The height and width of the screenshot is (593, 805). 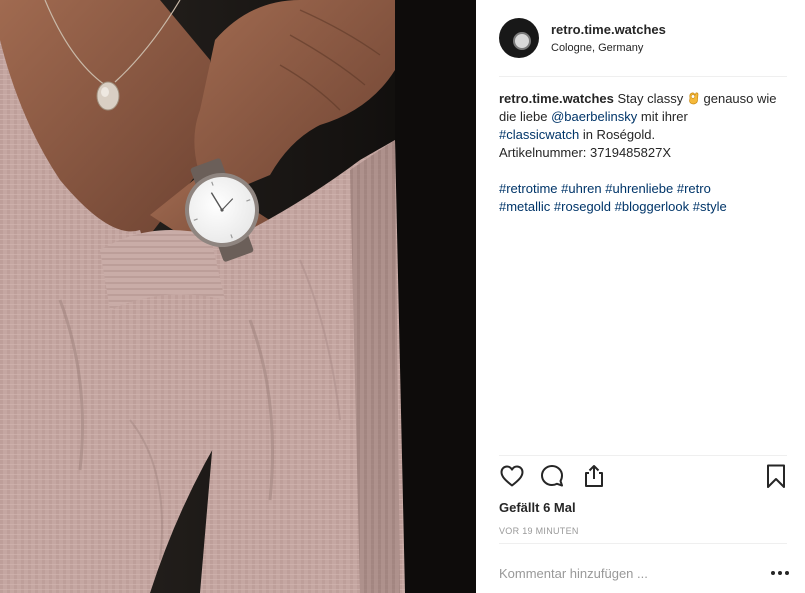 I want to click on action-bar, so click(x=645, y=478).